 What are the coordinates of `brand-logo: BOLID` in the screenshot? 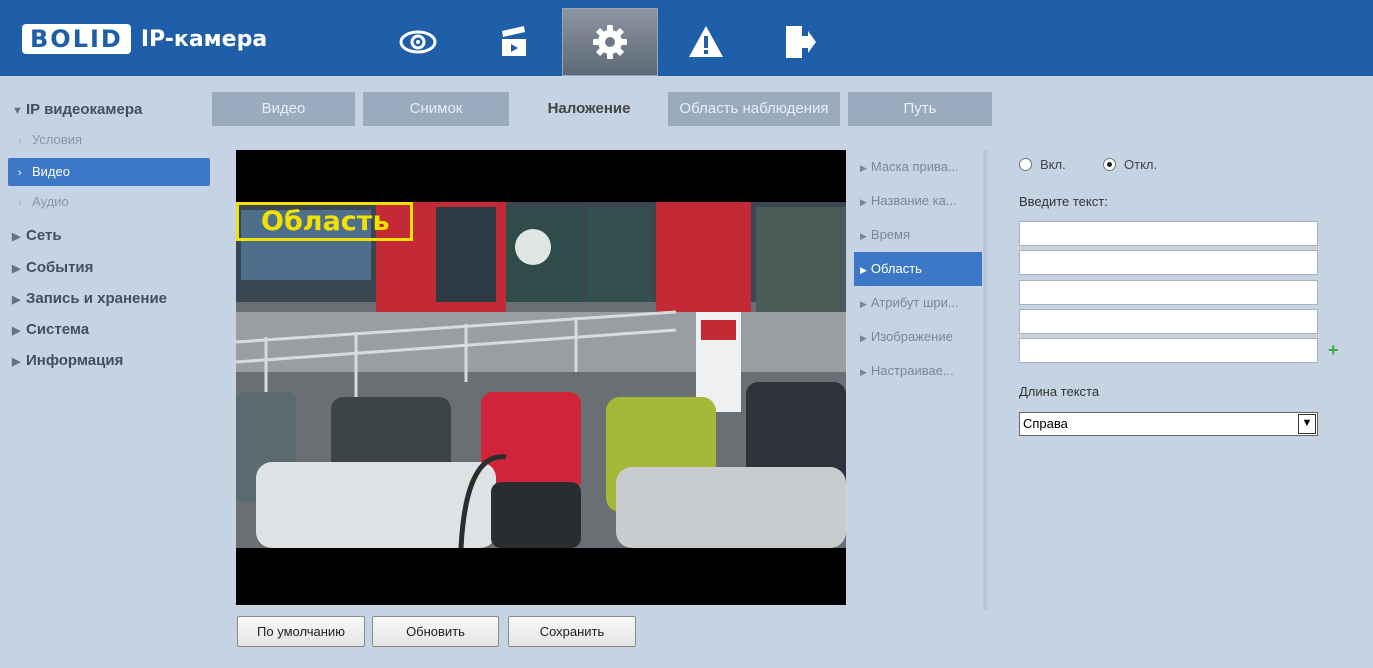 It's located at (76, 39).